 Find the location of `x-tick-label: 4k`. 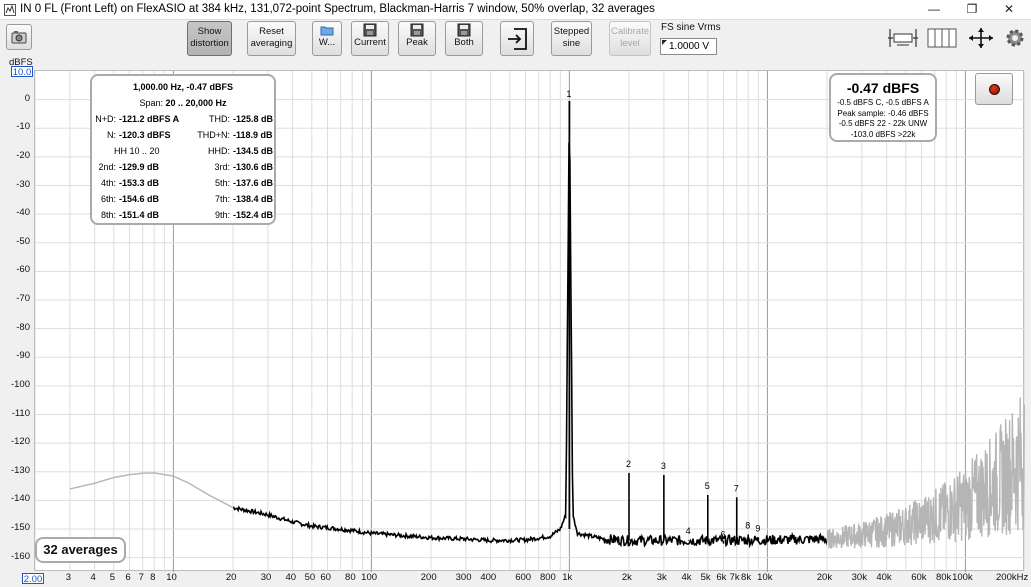

x-tick-label: 4k is located at coordinates (686, 577).